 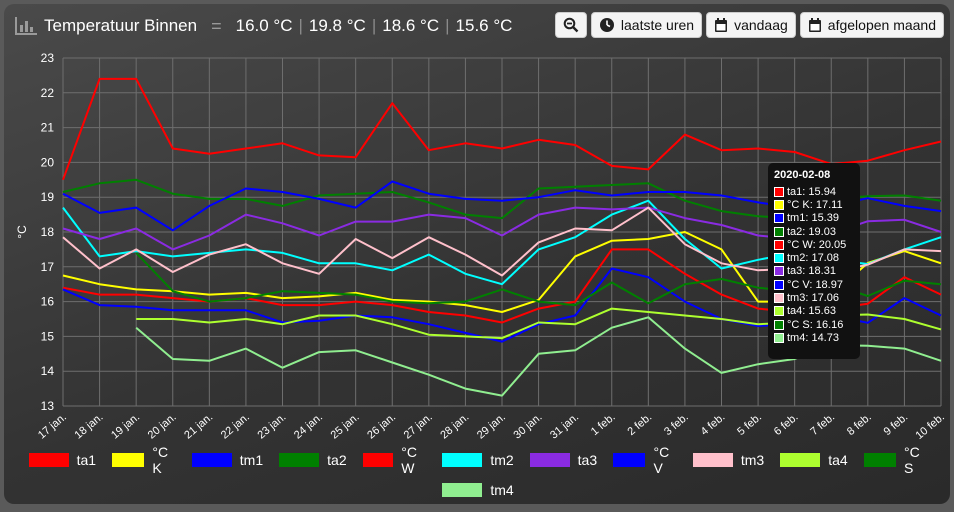 What do you see at coordinates (822, 424) in the screenshot?
I see `x-tick-label: 7 feb.` at bounding box center [822, 424].